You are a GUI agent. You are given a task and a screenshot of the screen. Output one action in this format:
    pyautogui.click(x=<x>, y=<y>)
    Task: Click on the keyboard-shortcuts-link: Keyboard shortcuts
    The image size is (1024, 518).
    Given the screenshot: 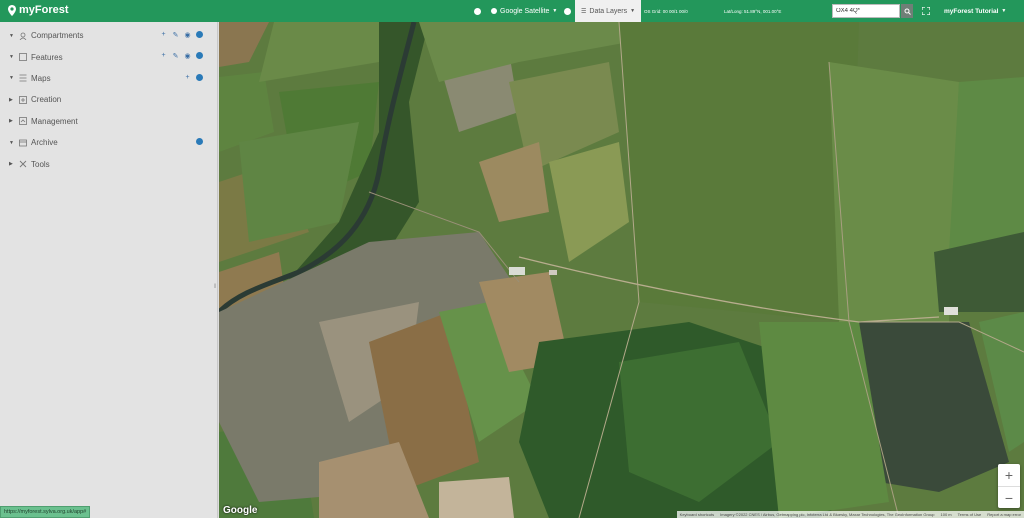 What is the action you would take?
    pyautogui.click(x=697, y=514)
    